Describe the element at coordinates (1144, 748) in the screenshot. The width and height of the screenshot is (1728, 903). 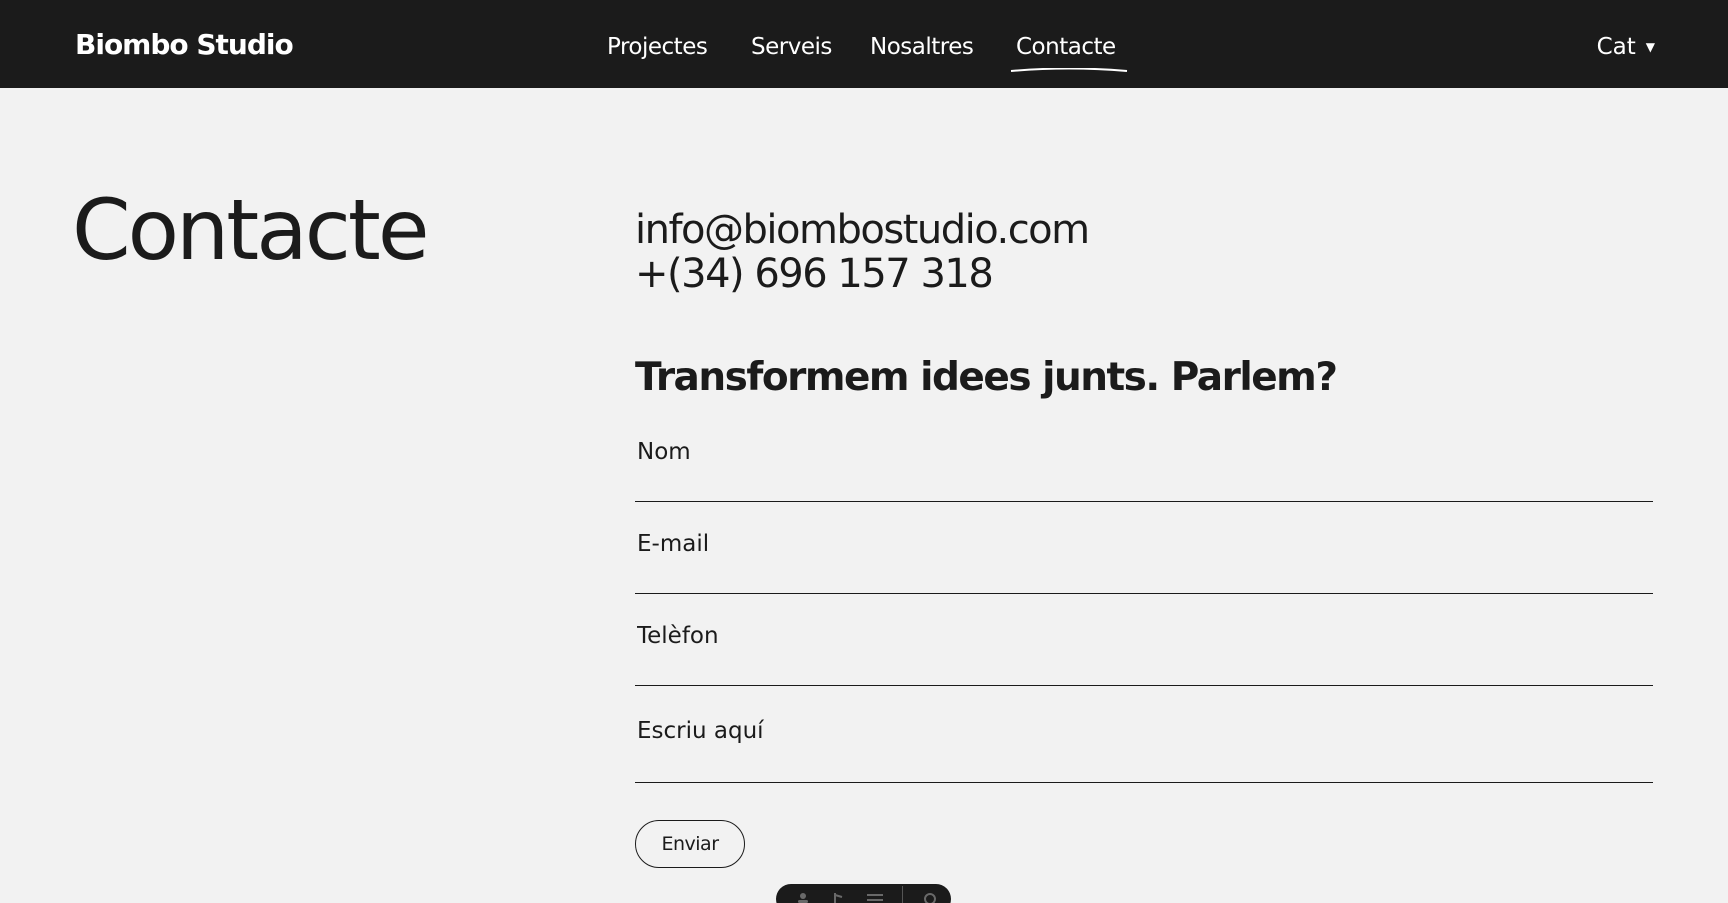
I see `message-field` at that location.